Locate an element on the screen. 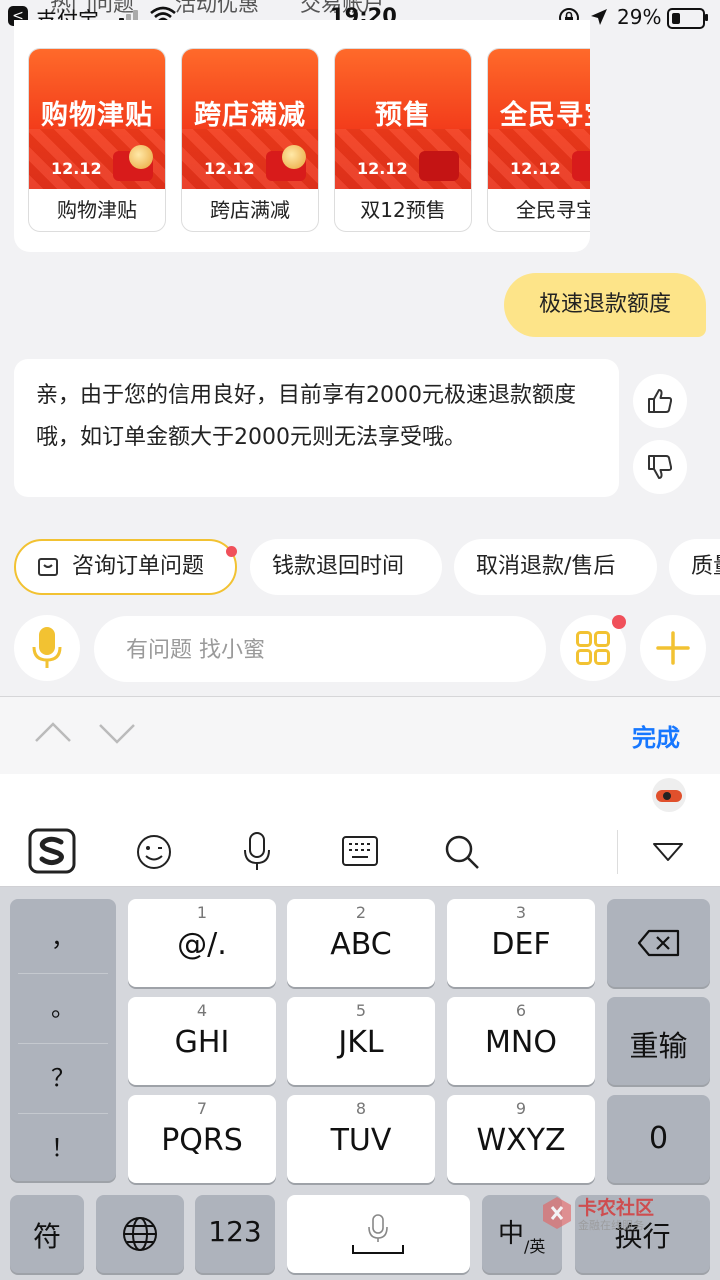  key-number: 3 is located at coordinates (521, 912).